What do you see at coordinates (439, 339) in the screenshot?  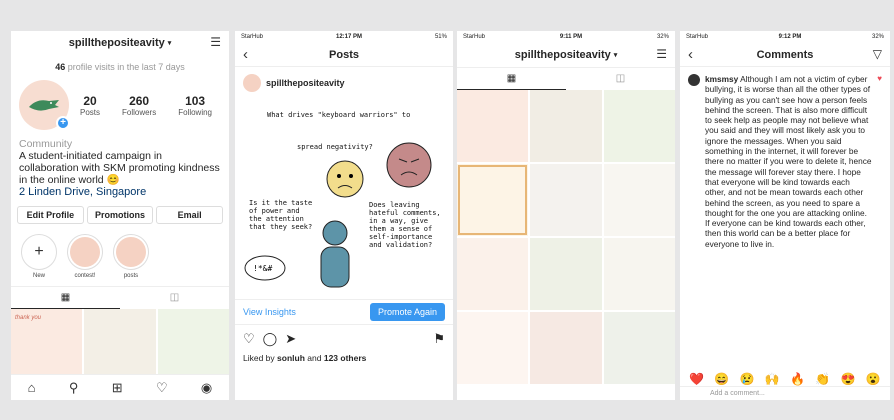 I see `bookmark-icon: ⚑` at bounding box center [439, 339].